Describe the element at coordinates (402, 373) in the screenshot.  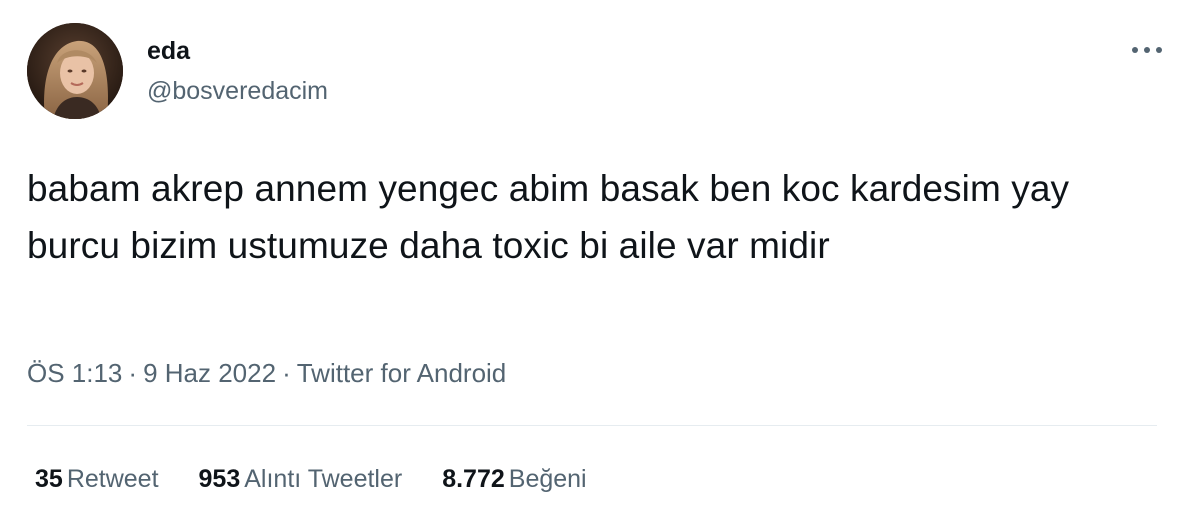
I see `tweet-source: Twitter for Android` at that location.